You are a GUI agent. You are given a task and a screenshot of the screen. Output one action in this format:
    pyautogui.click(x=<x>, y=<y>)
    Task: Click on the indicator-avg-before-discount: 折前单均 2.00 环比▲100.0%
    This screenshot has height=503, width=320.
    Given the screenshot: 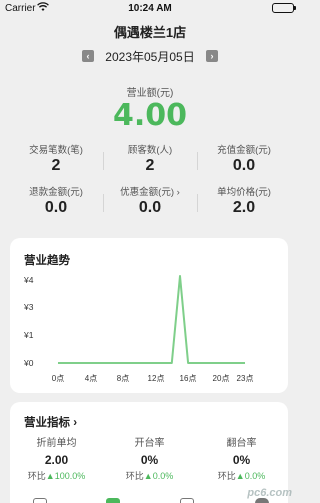 What is the action you would take?
    pyautogui.click(x=56, y=458)
    